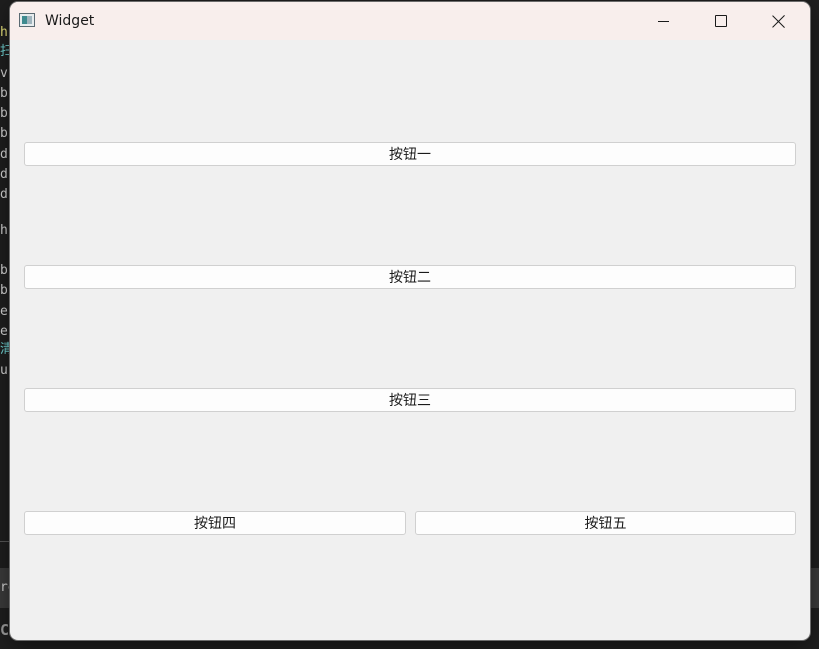 The width and height of the screenshot is (819, 649). I want to click on maximize-icon, so click(721, 21).